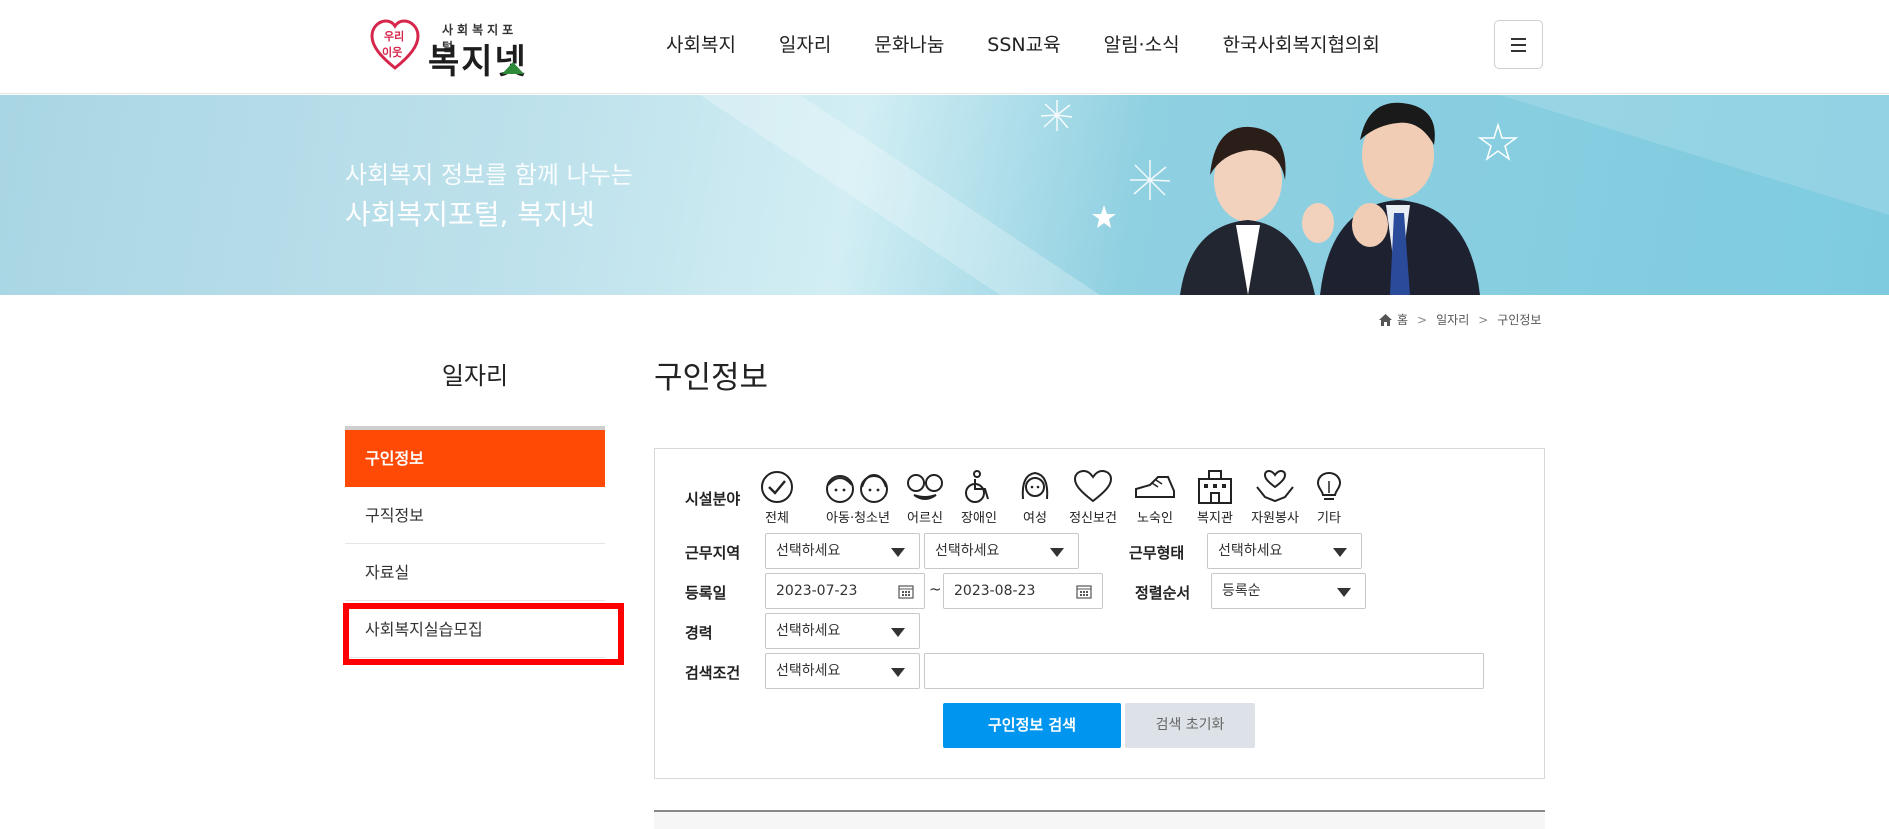  Describe the element at coordinates (470, 214) in the screenshot. I see `banner-title: 사회복지포털, 복지넷` at that location.